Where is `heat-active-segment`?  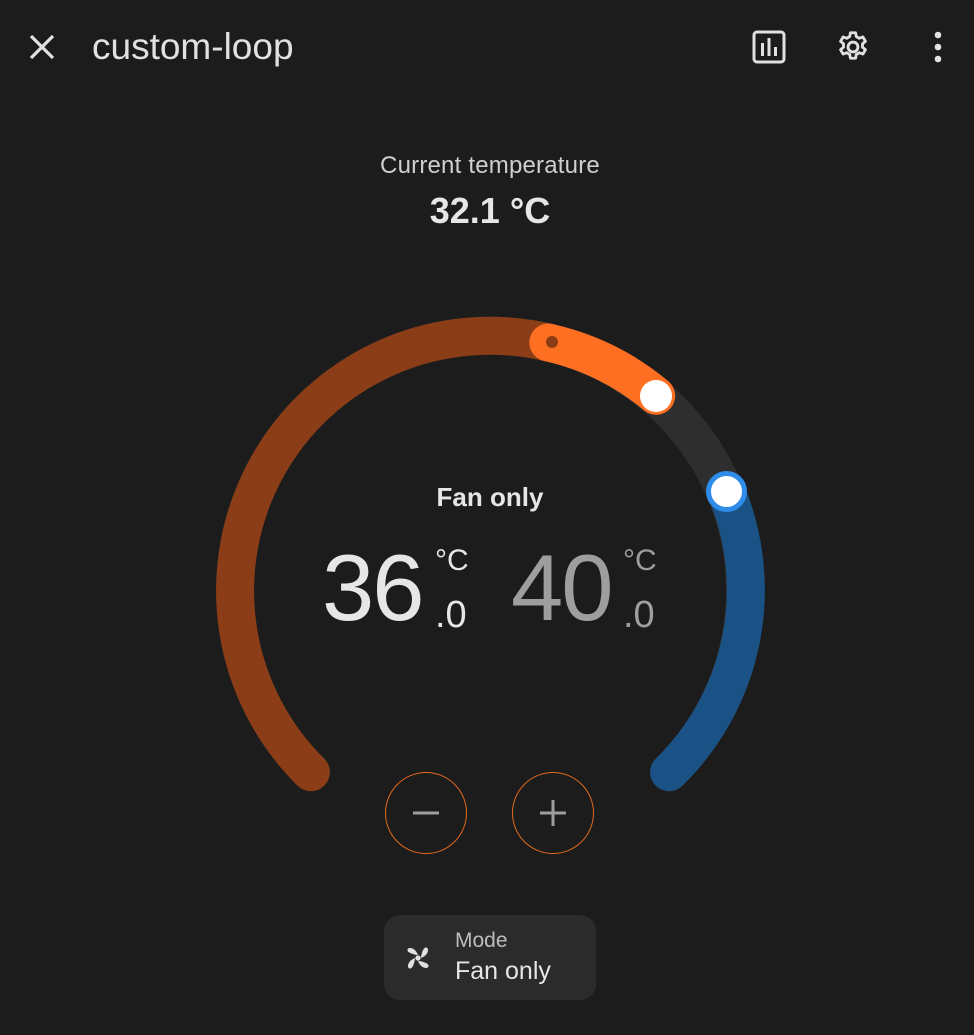
heat-active-segment is located at coordinates (602, 369).